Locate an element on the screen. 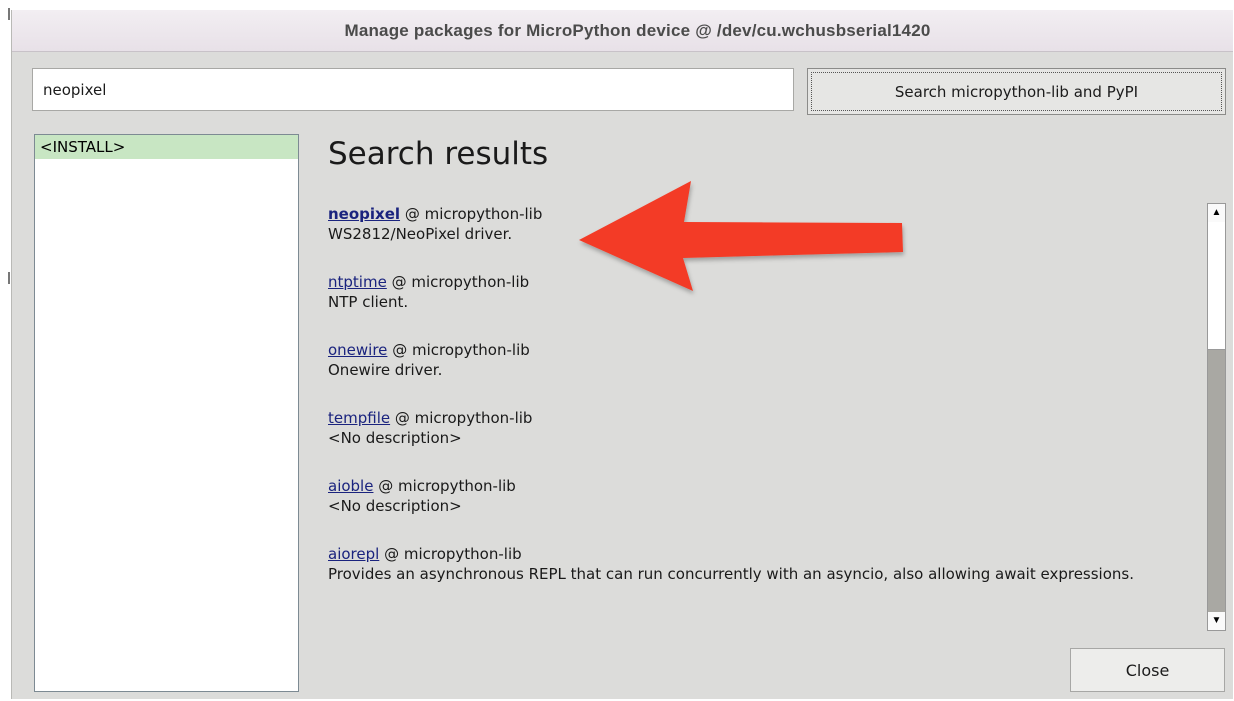 This screenshot has width=1234, height=701. annotation-arrow-shape is located at coordinates (741, 236).